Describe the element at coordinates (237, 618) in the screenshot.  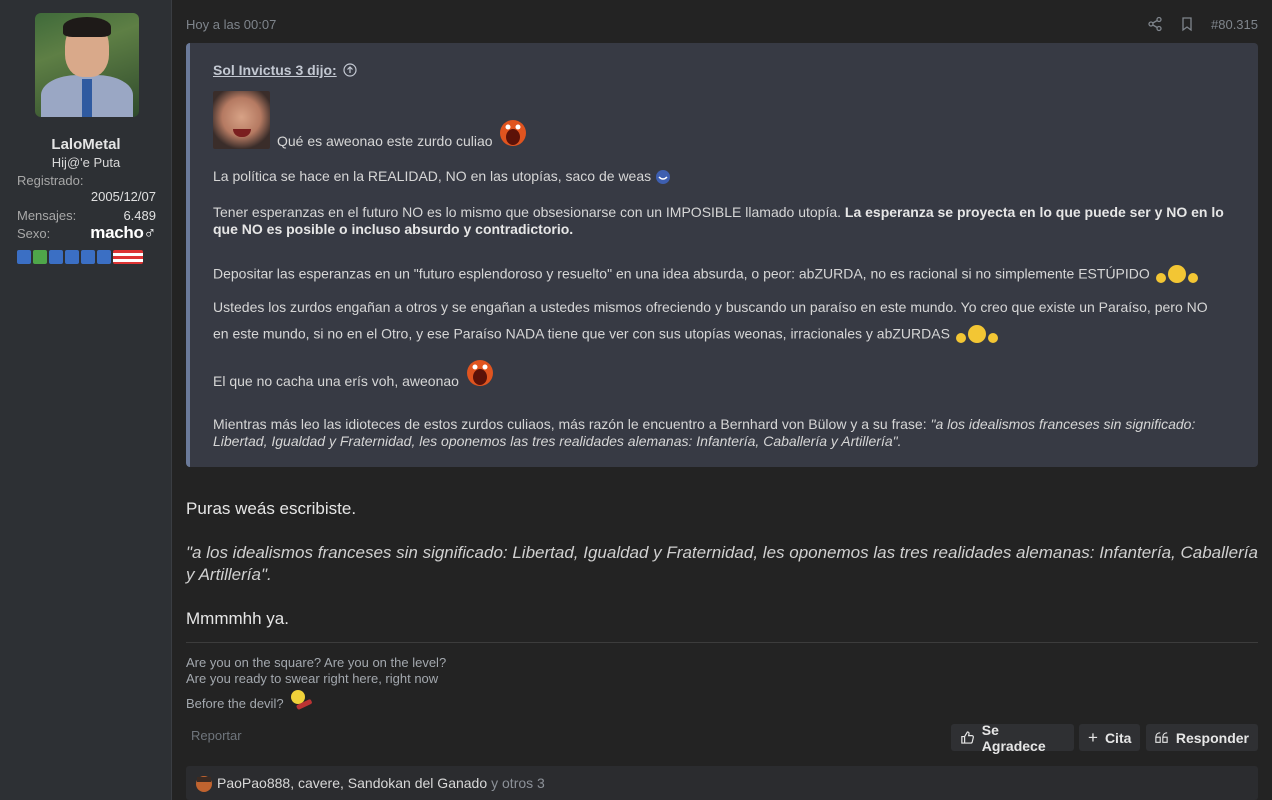
I see `post-paragraph: Mmmmhh ya.` at that location.